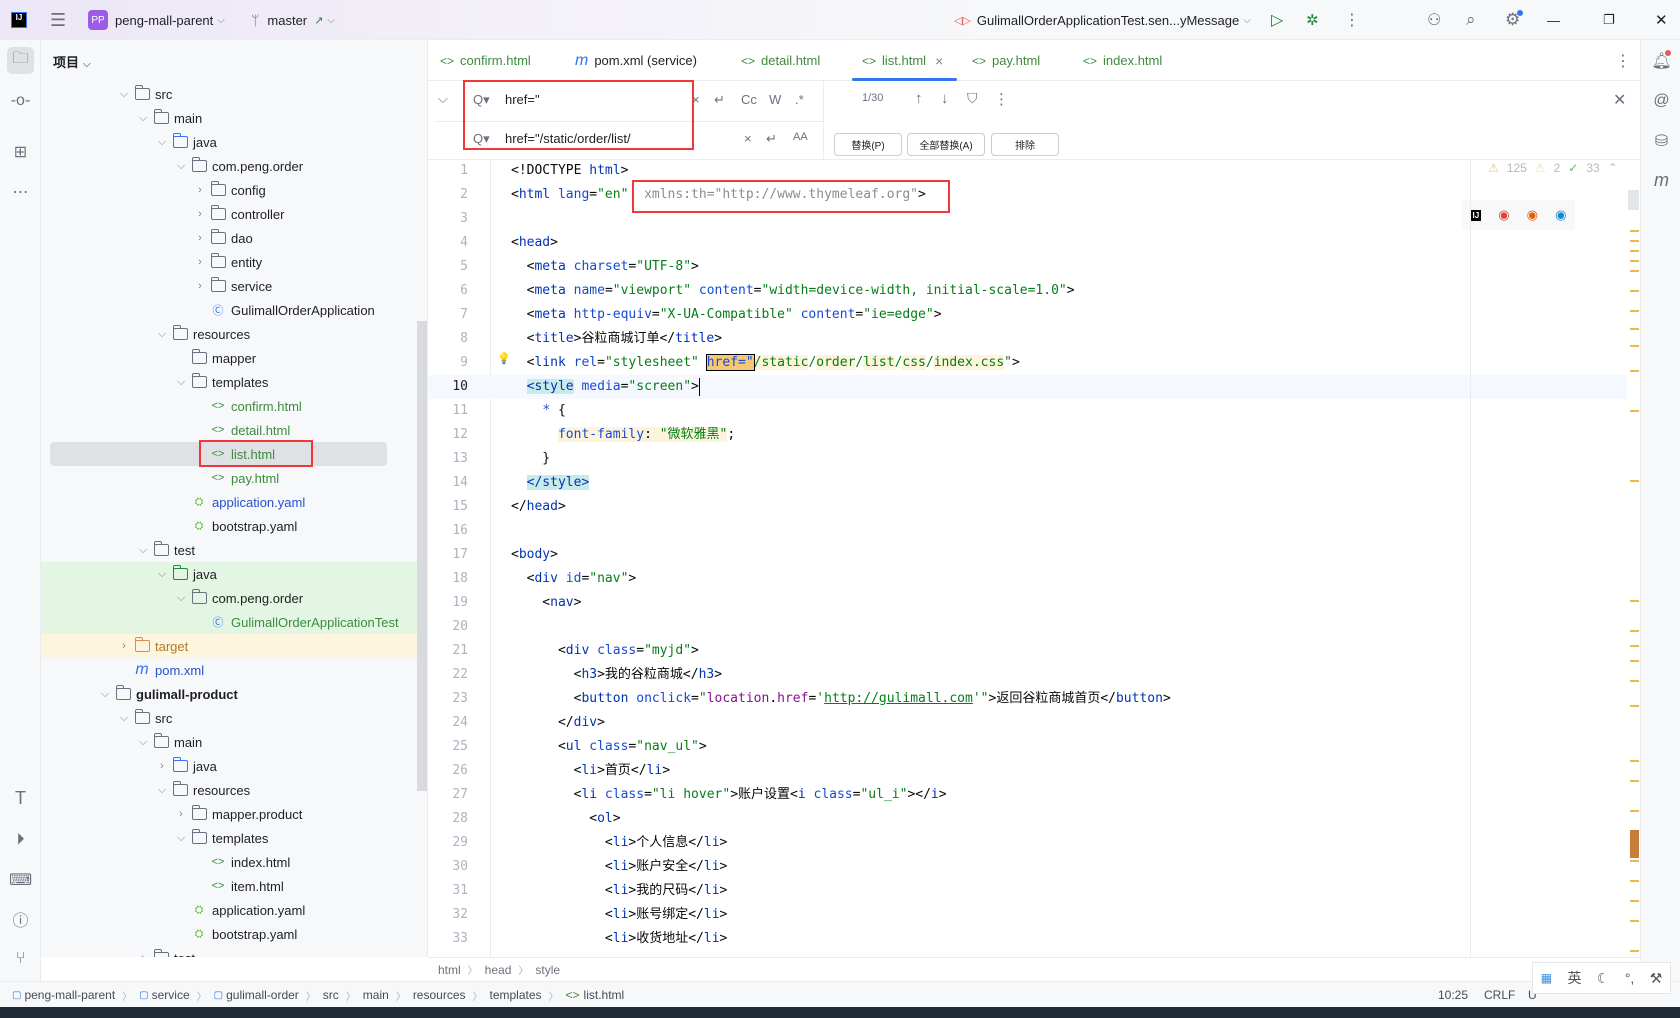  I want to click on previous-match-icon: ↑, so click(919, 98).